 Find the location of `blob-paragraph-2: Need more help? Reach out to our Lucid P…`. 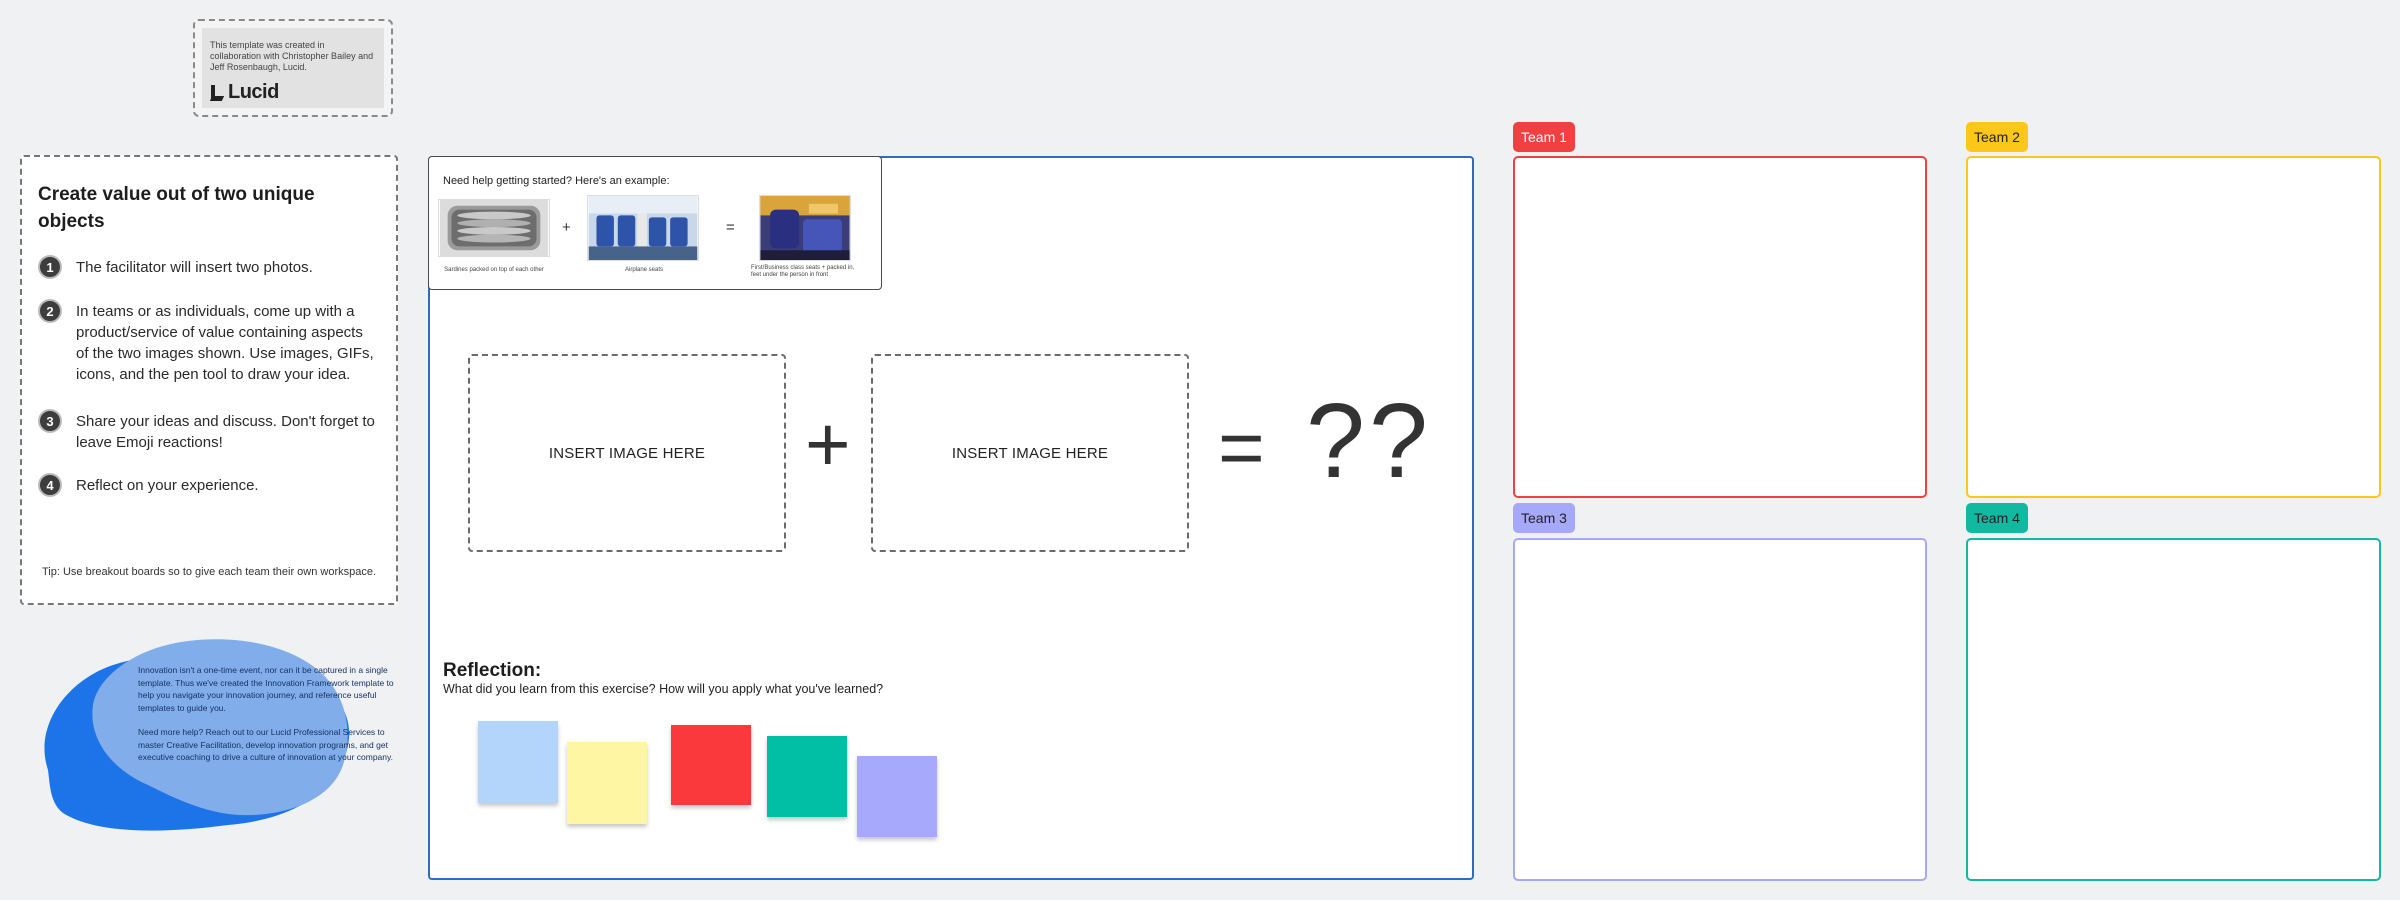

blob-paragraph-2: Need more help? Reach out to our Lucid P… is located at coordinates (265, 744).